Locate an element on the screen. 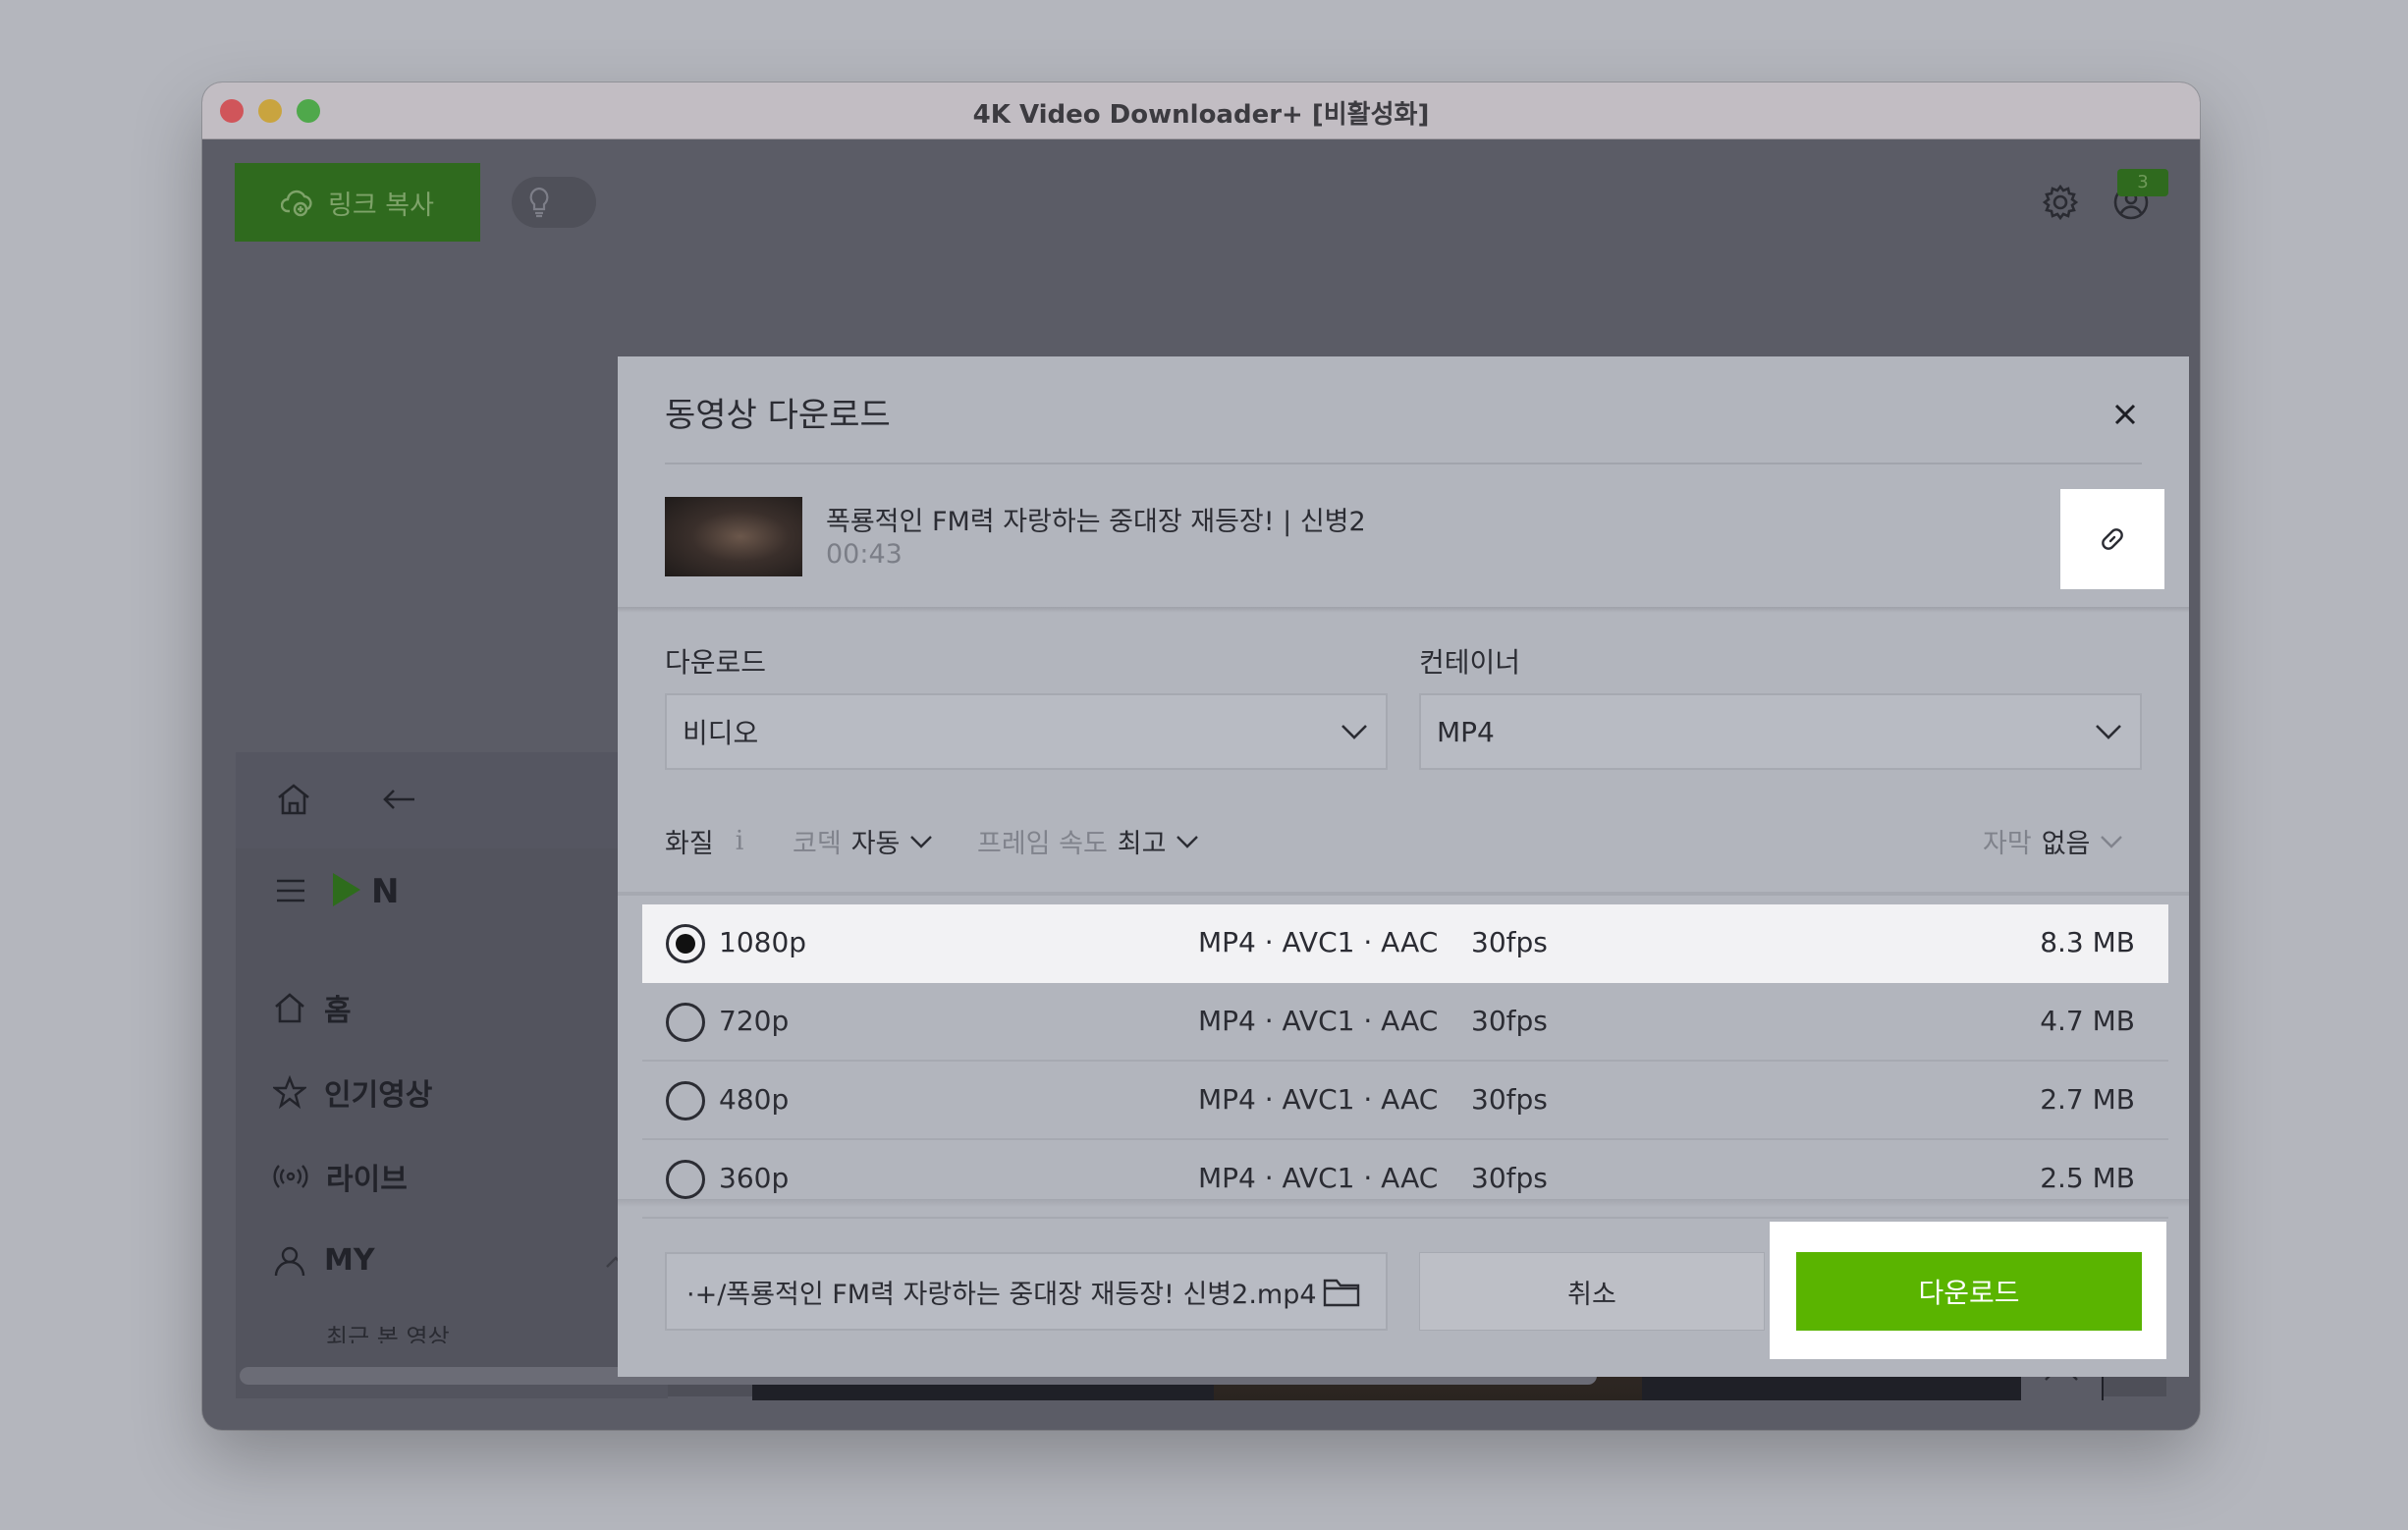 This screenshot has height=1530, width=2408. download-type-select: 비디오 is located at coordinates (1026, 731).